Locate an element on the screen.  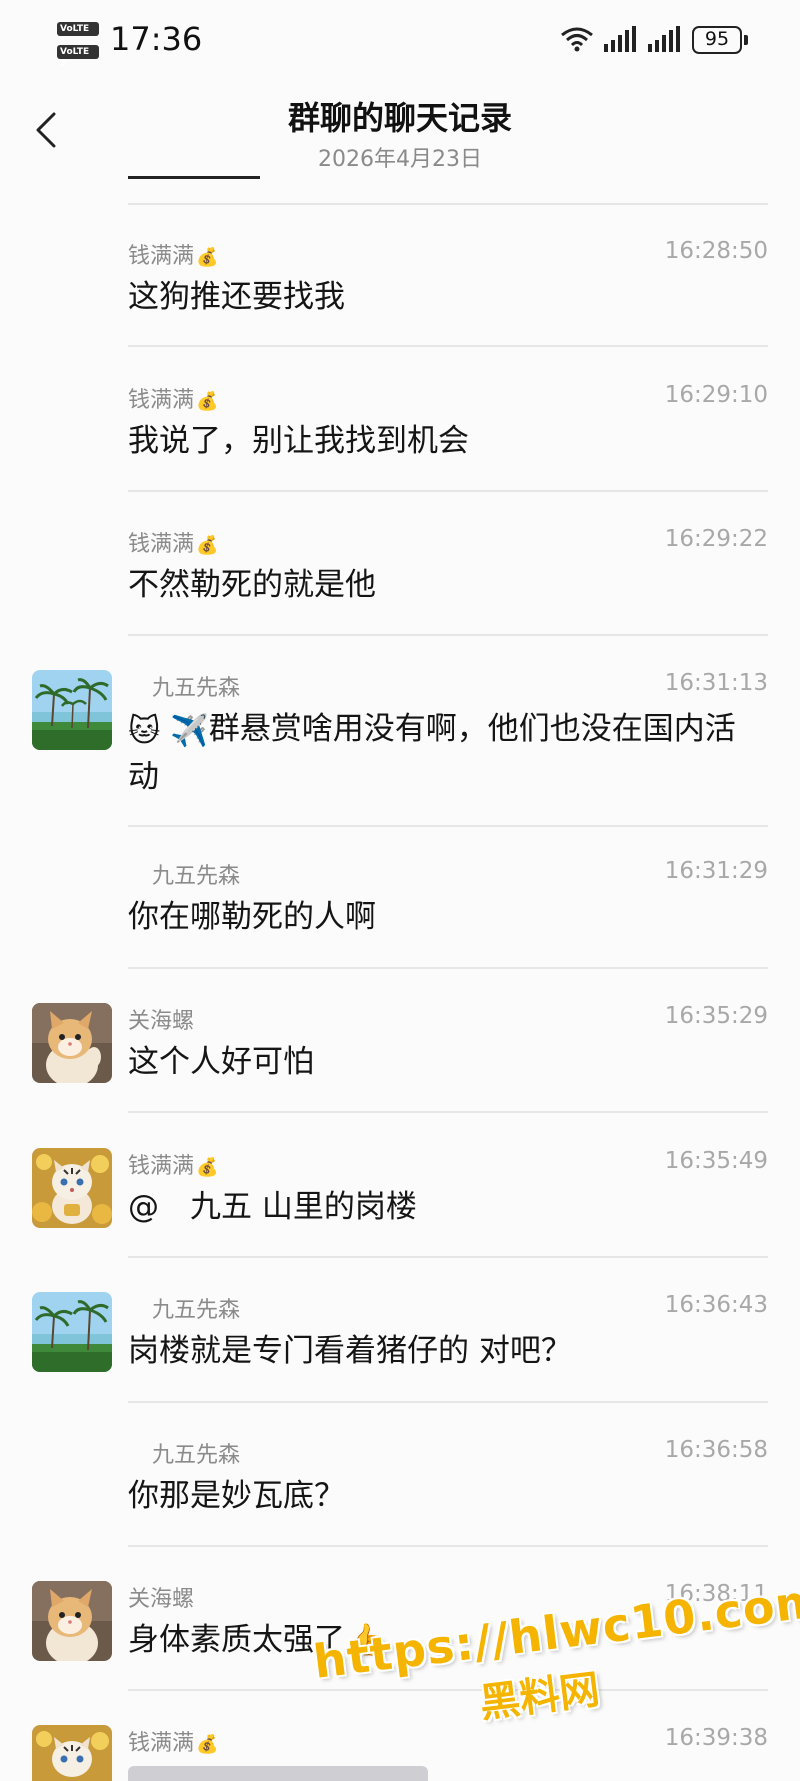
message-text: 你那是妙瓦底？ is located at coordinates (236, 1496).